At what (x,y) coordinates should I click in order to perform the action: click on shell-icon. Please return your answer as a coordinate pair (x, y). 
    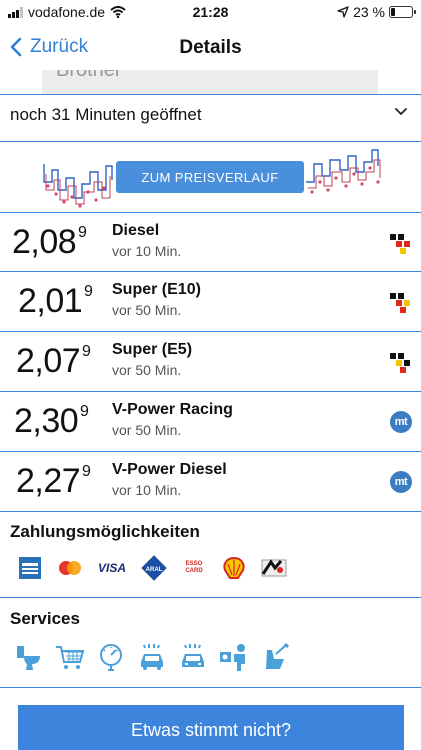
    Looking at the image, I should click on (234, 568).